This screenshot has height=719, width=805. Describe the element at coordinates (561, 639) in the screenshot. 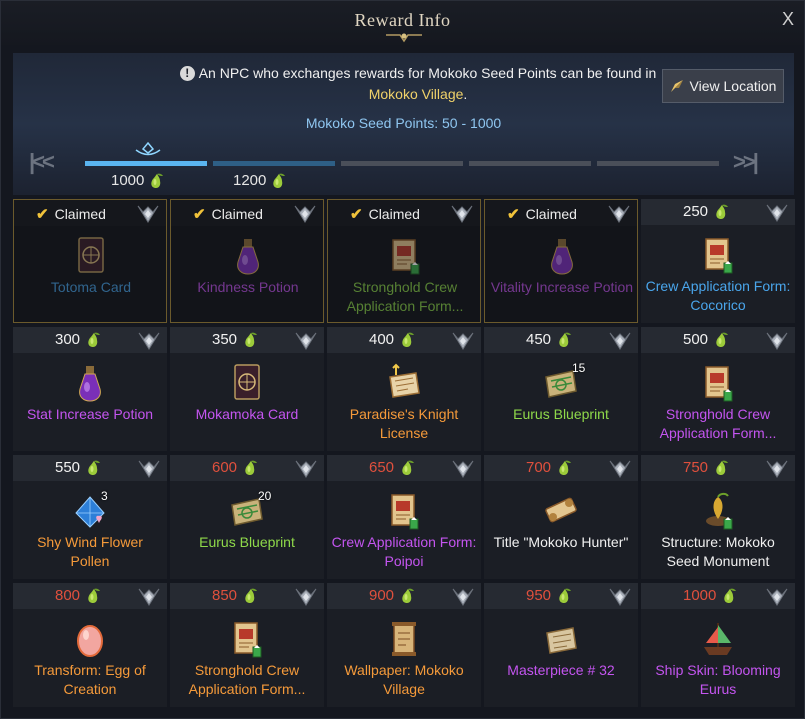

I see `masterpiece-icon` at that location.